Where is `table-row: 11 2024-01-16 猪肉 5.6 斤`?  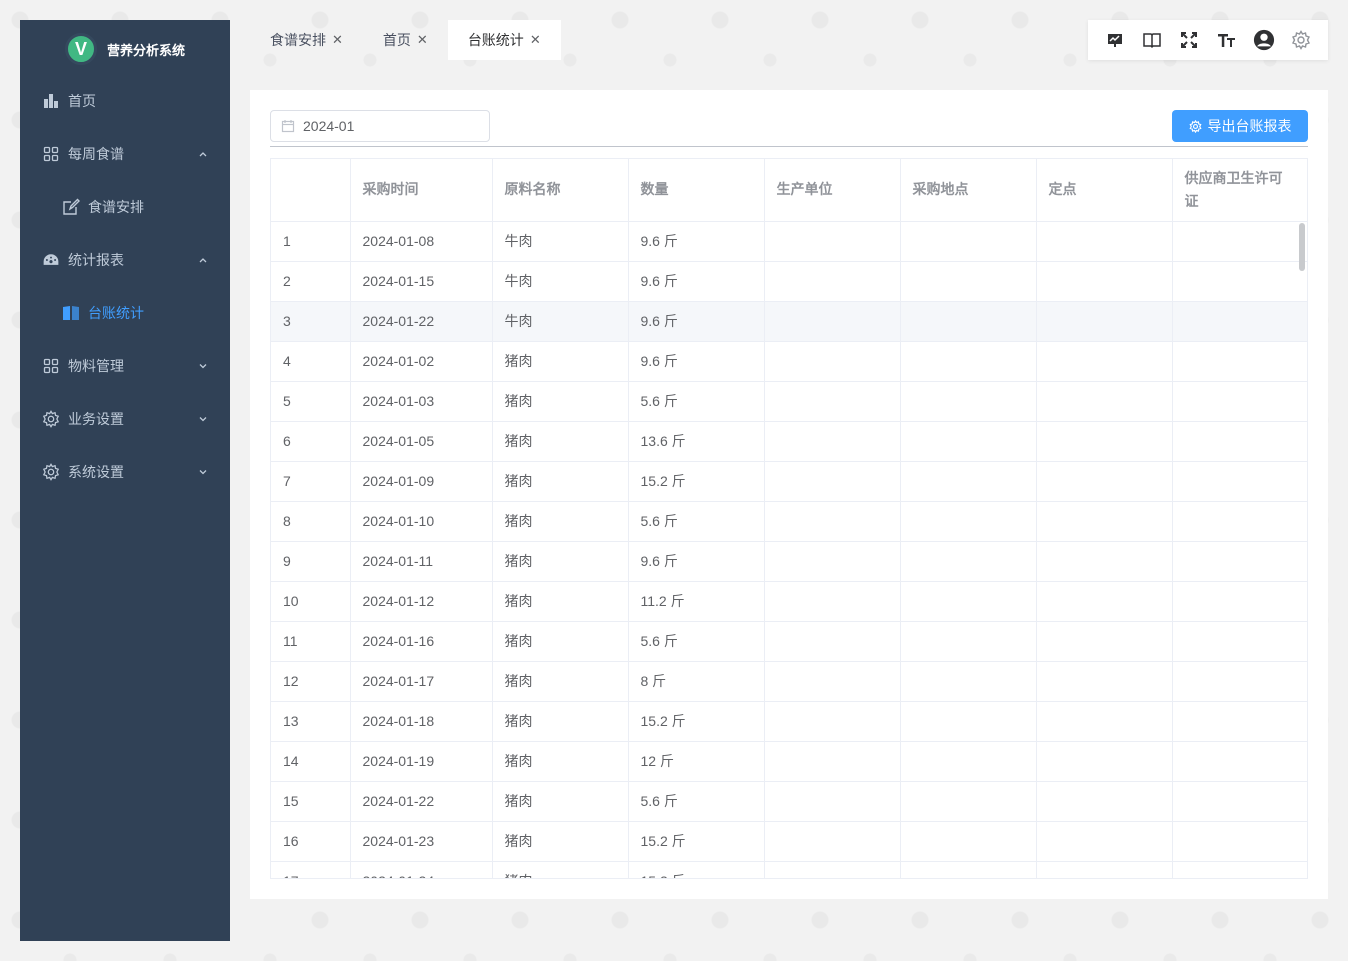
table-row: 11 2024-01-16 猪肉 5.6 斤 is located at coordinates (789, 641).